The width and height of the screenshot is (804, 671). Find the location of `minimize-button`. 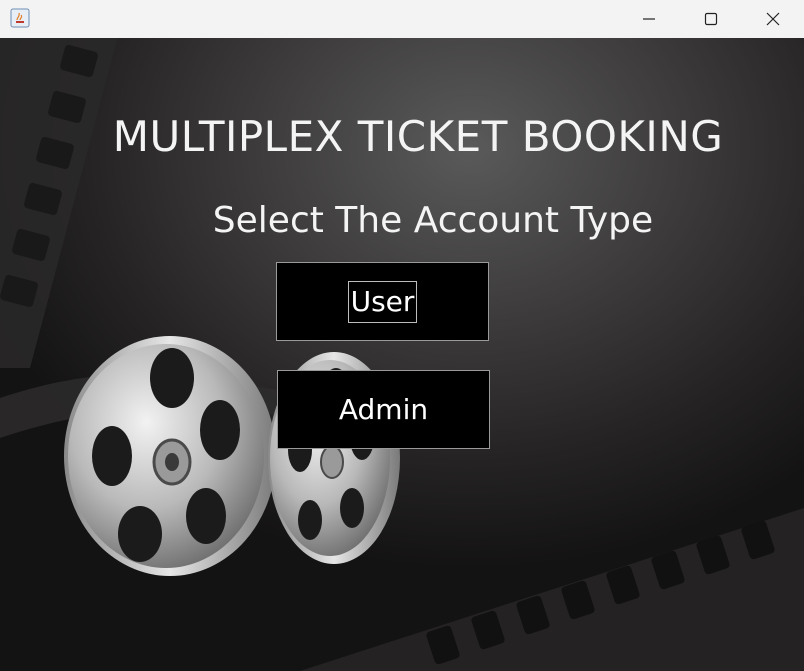

minimize-button is located at coordinates (649, 19).